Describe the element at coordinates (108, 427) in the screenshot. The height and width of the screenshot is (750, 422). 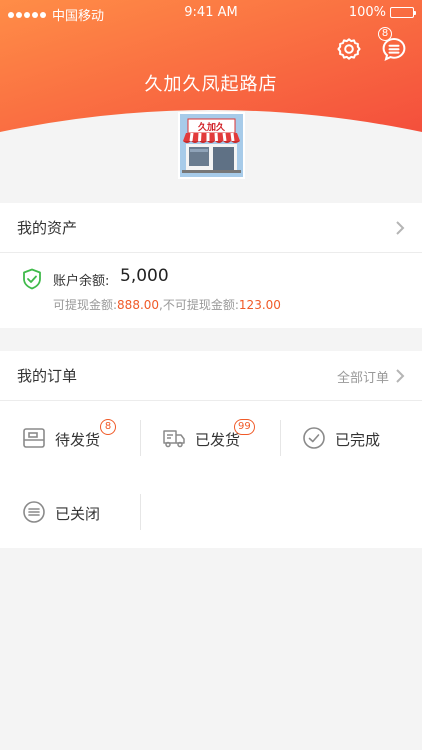
I see `order-count-badge: 8` at that location.